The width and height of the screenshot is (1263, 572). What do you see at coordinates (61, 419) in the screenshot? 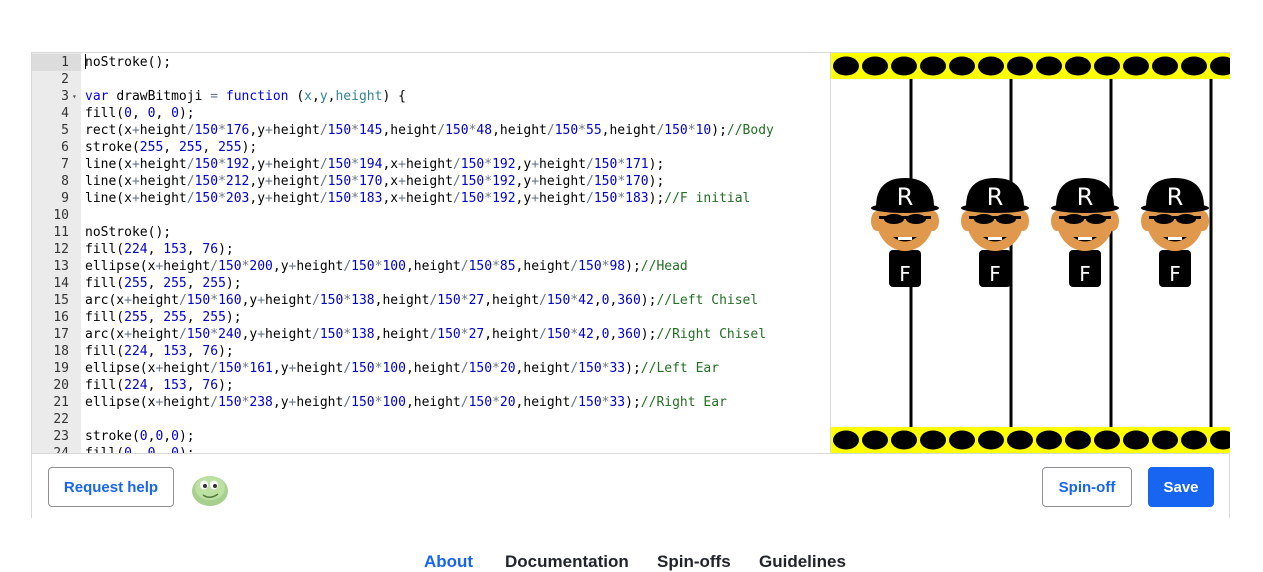
I see `line-number: 22` at bounding box center [61, 419].